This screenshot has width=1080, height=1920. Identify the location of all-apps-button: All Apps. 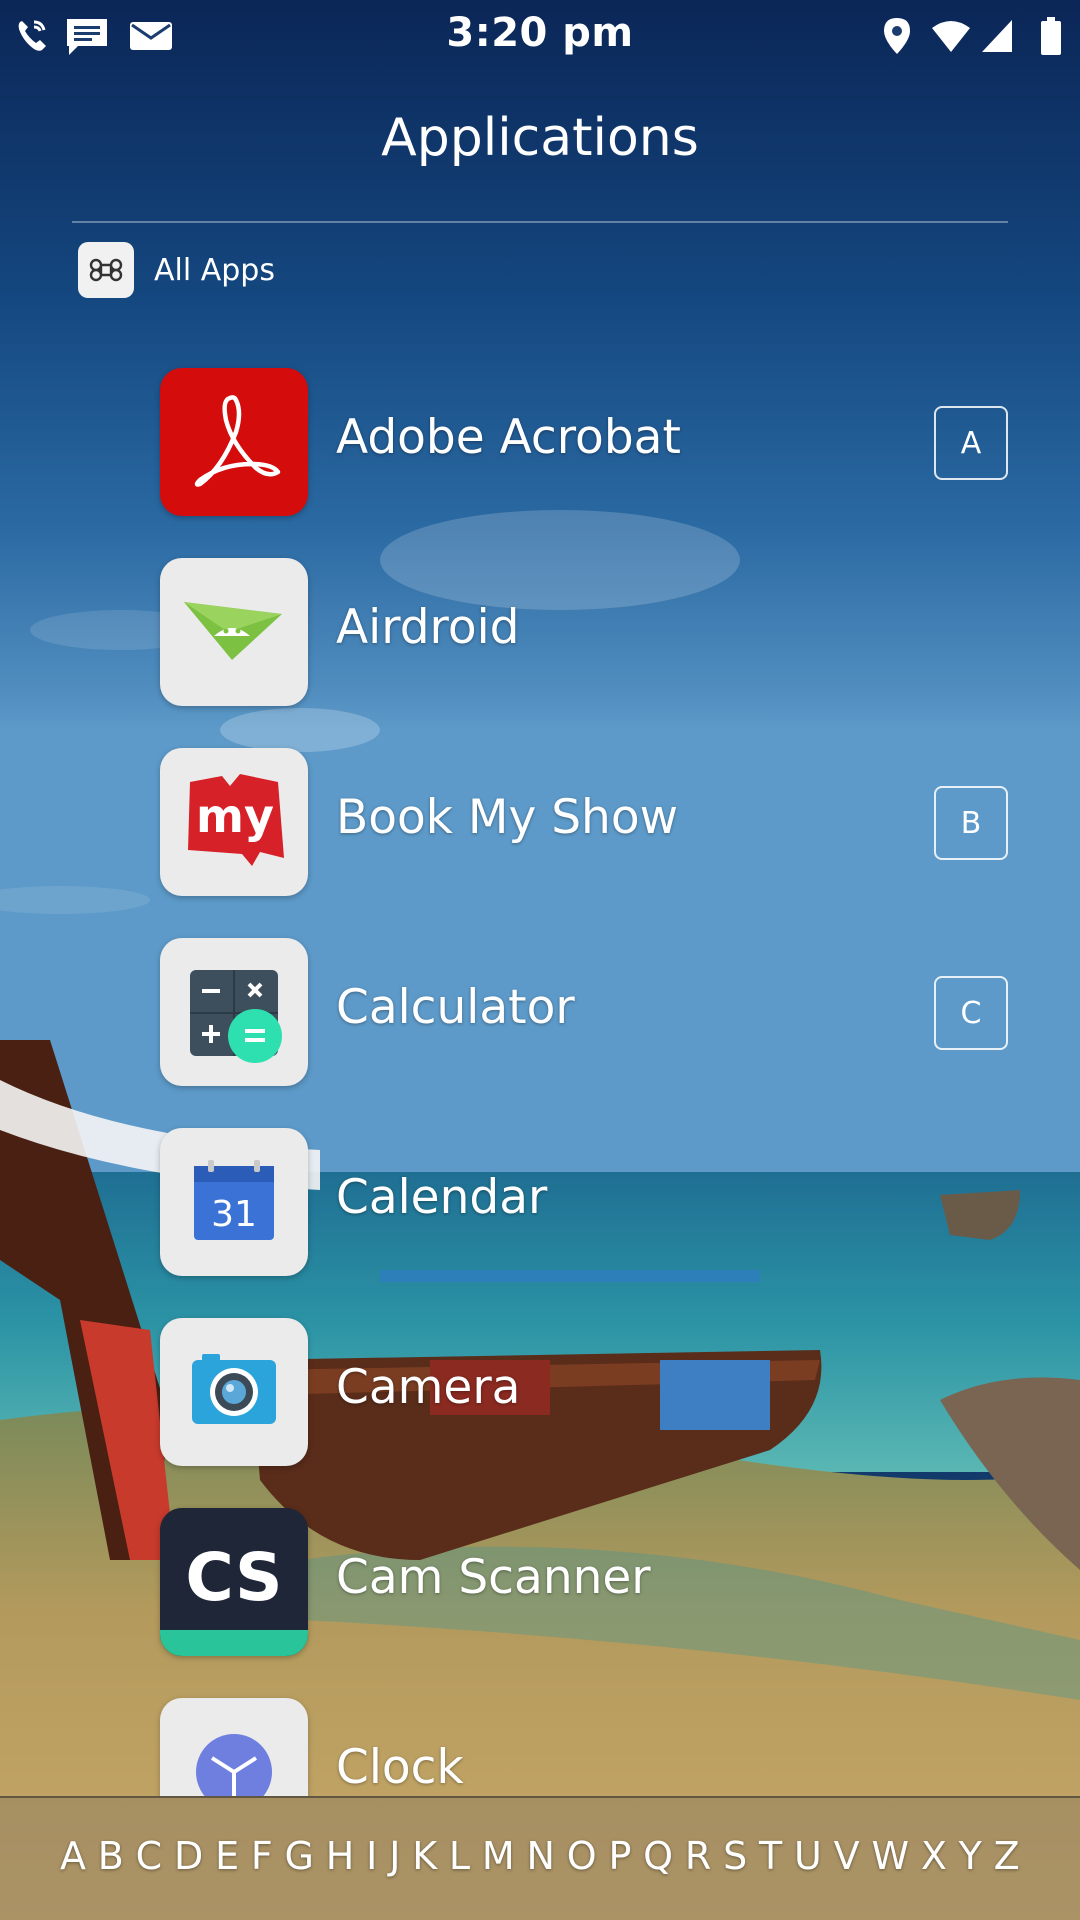
(176, 270).